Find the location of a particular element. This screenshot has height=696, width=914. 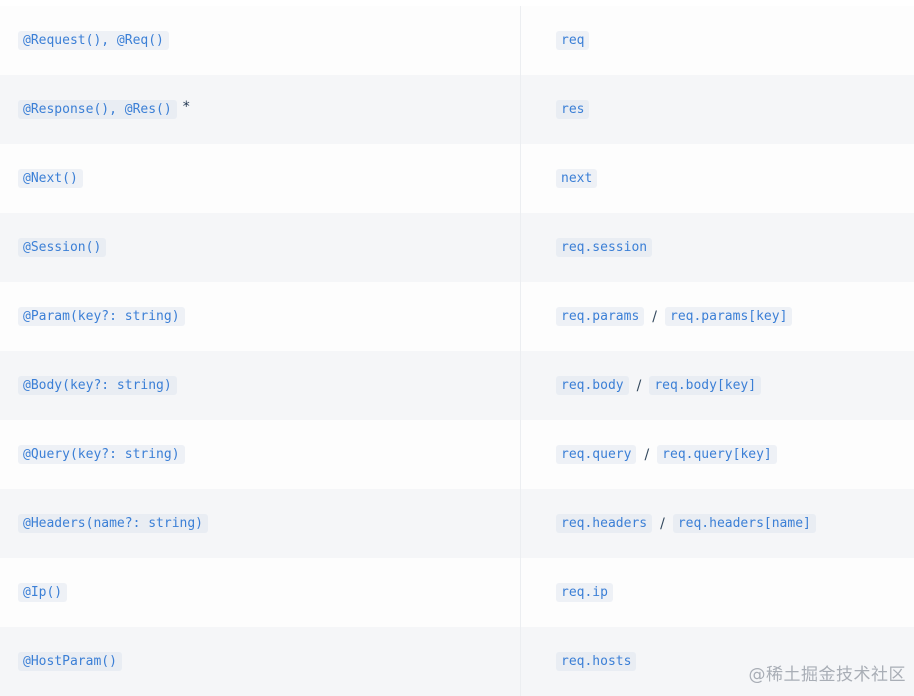

express-cell: req.ip is located at coordinates (717, 592).